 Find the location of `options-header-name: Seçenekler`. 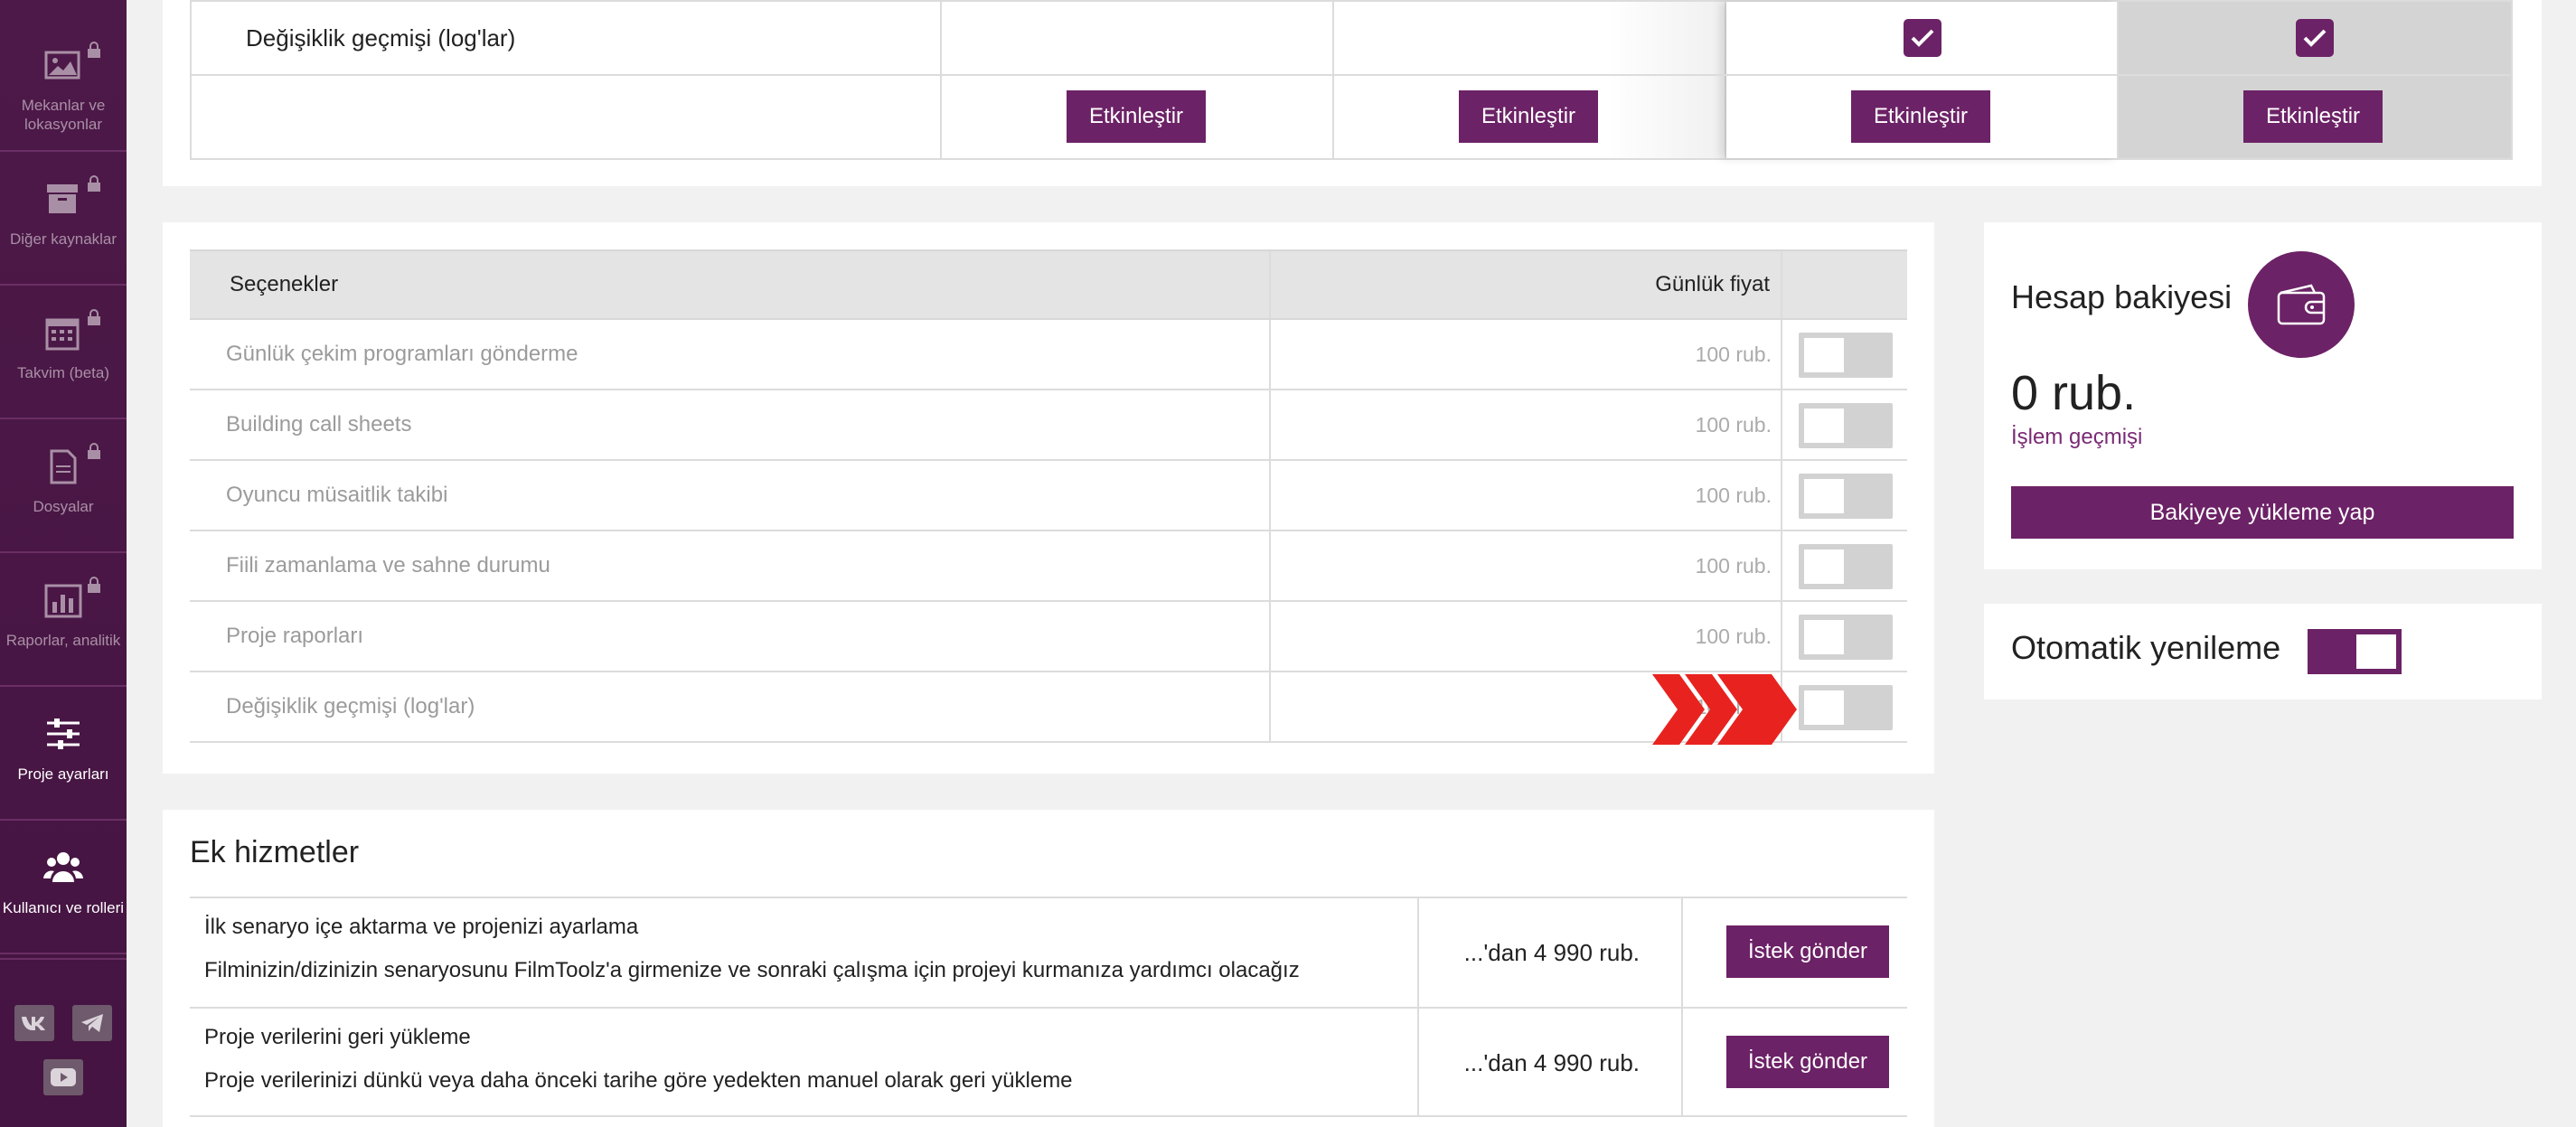

options-header-name: Seçenekler is located at coordinates (284, 284).